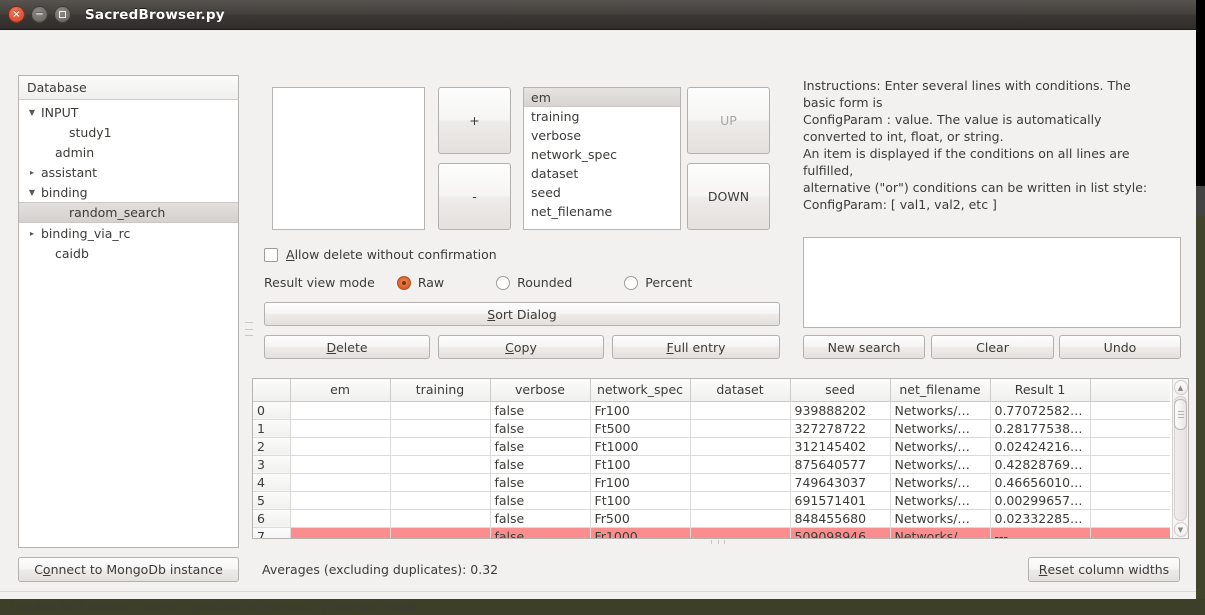  What do you see at coordinates (128, 152) in the screenshot?
I see `tree-item-admin: ▸admin` at bounding box center [128, 152].